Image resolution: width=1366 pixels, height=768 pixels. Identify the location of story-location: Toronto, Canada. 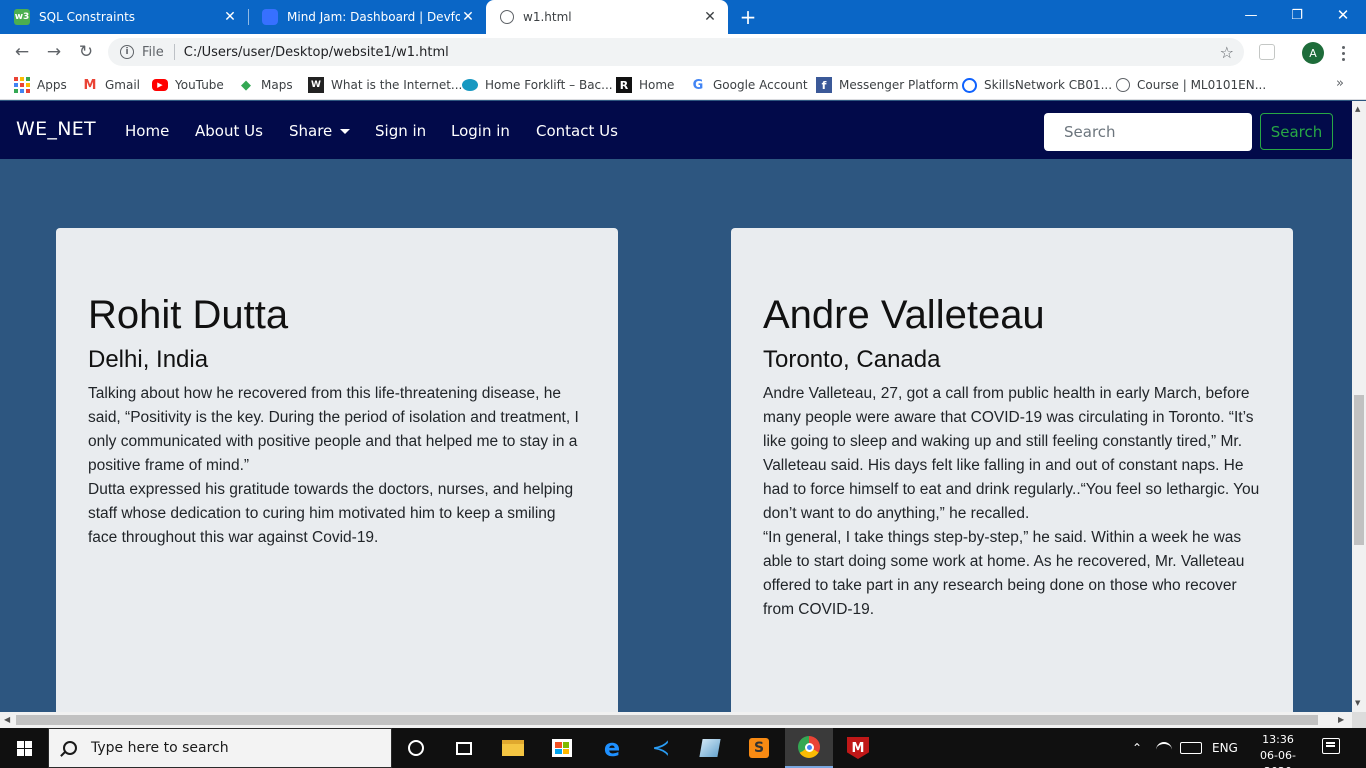
(852, 359).